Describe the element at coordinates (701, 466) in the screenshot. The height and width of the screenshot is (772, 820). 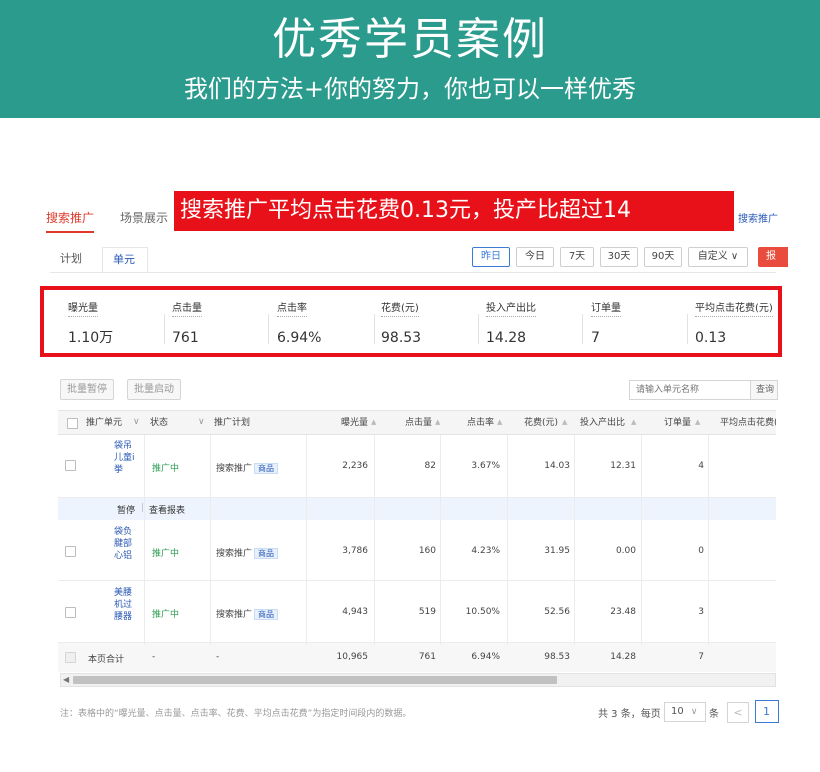
I see `orders-value: 4` at that location.